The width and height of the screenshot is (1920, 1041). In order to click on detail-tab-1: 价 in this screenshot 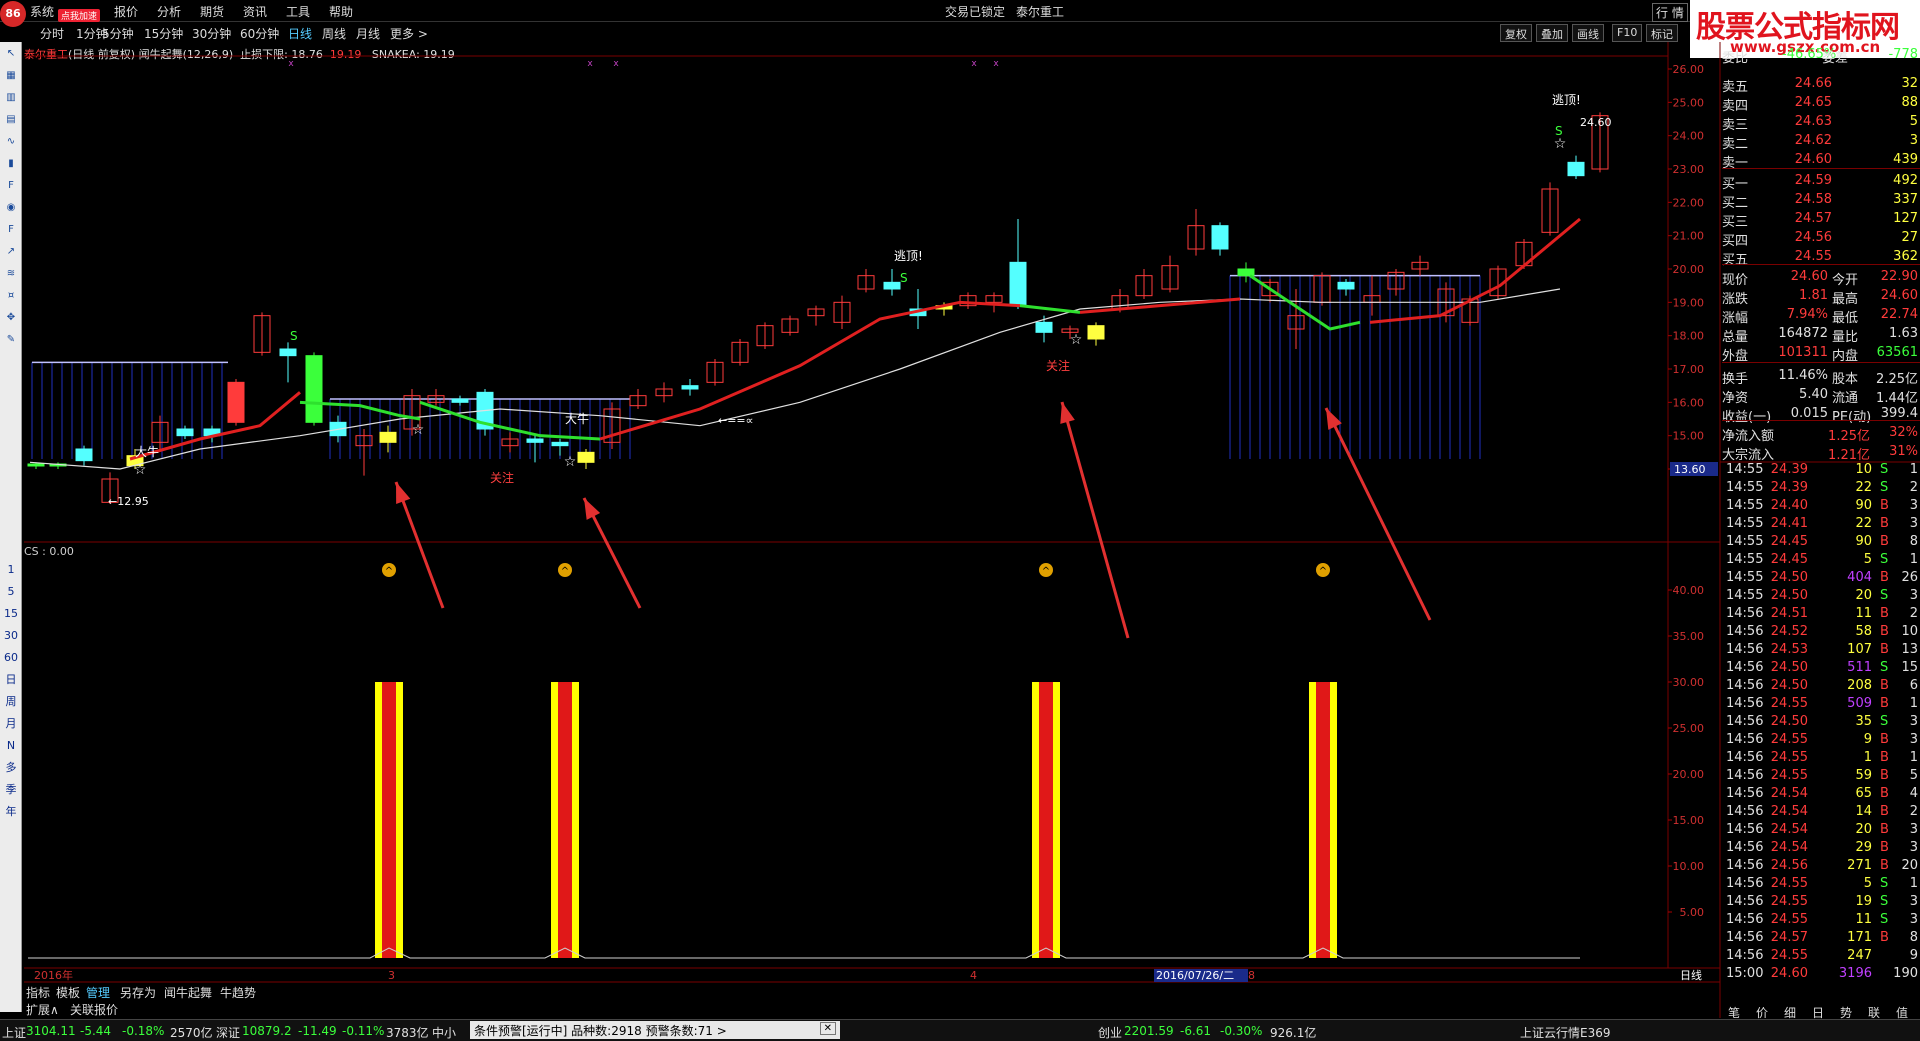, I will do `click(1762, 1012)`.